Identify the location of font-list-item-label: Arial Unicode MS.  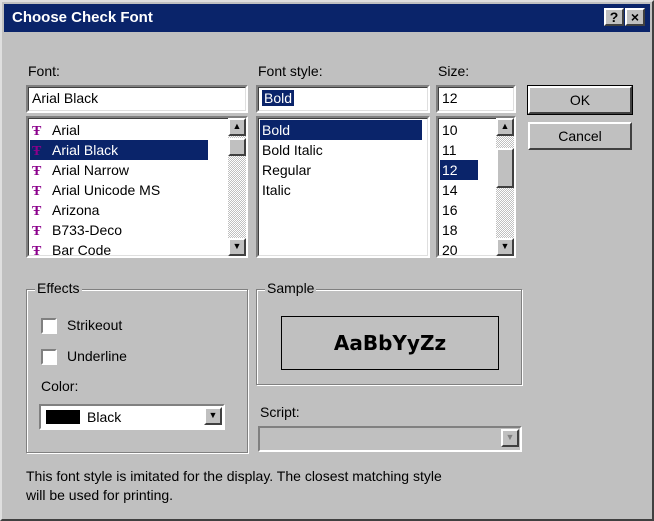
(106, 190).